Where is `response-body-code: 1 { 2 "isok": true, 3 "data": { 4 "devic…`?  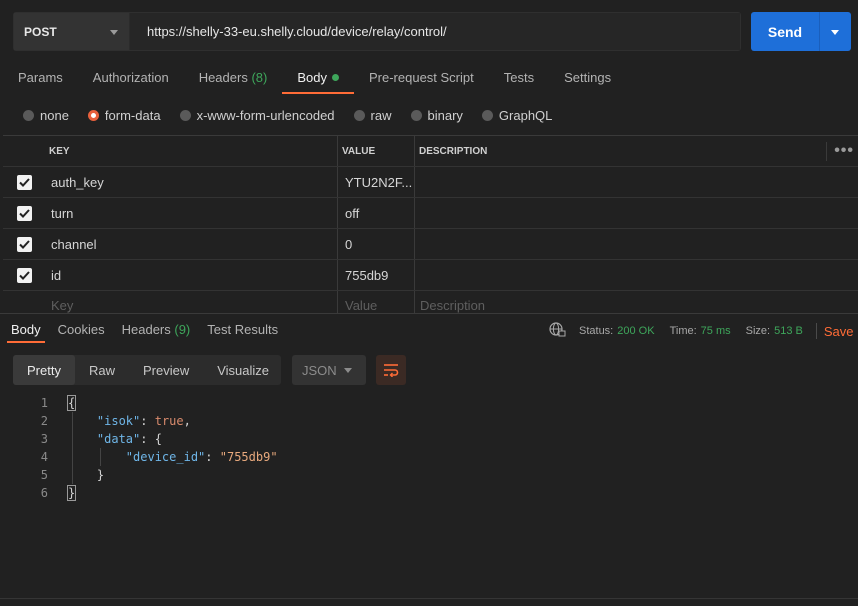
response-body-code: 1 { 2 "isok": true, 3 "data": { 4 "devic… is located at coordinates (139, 448).